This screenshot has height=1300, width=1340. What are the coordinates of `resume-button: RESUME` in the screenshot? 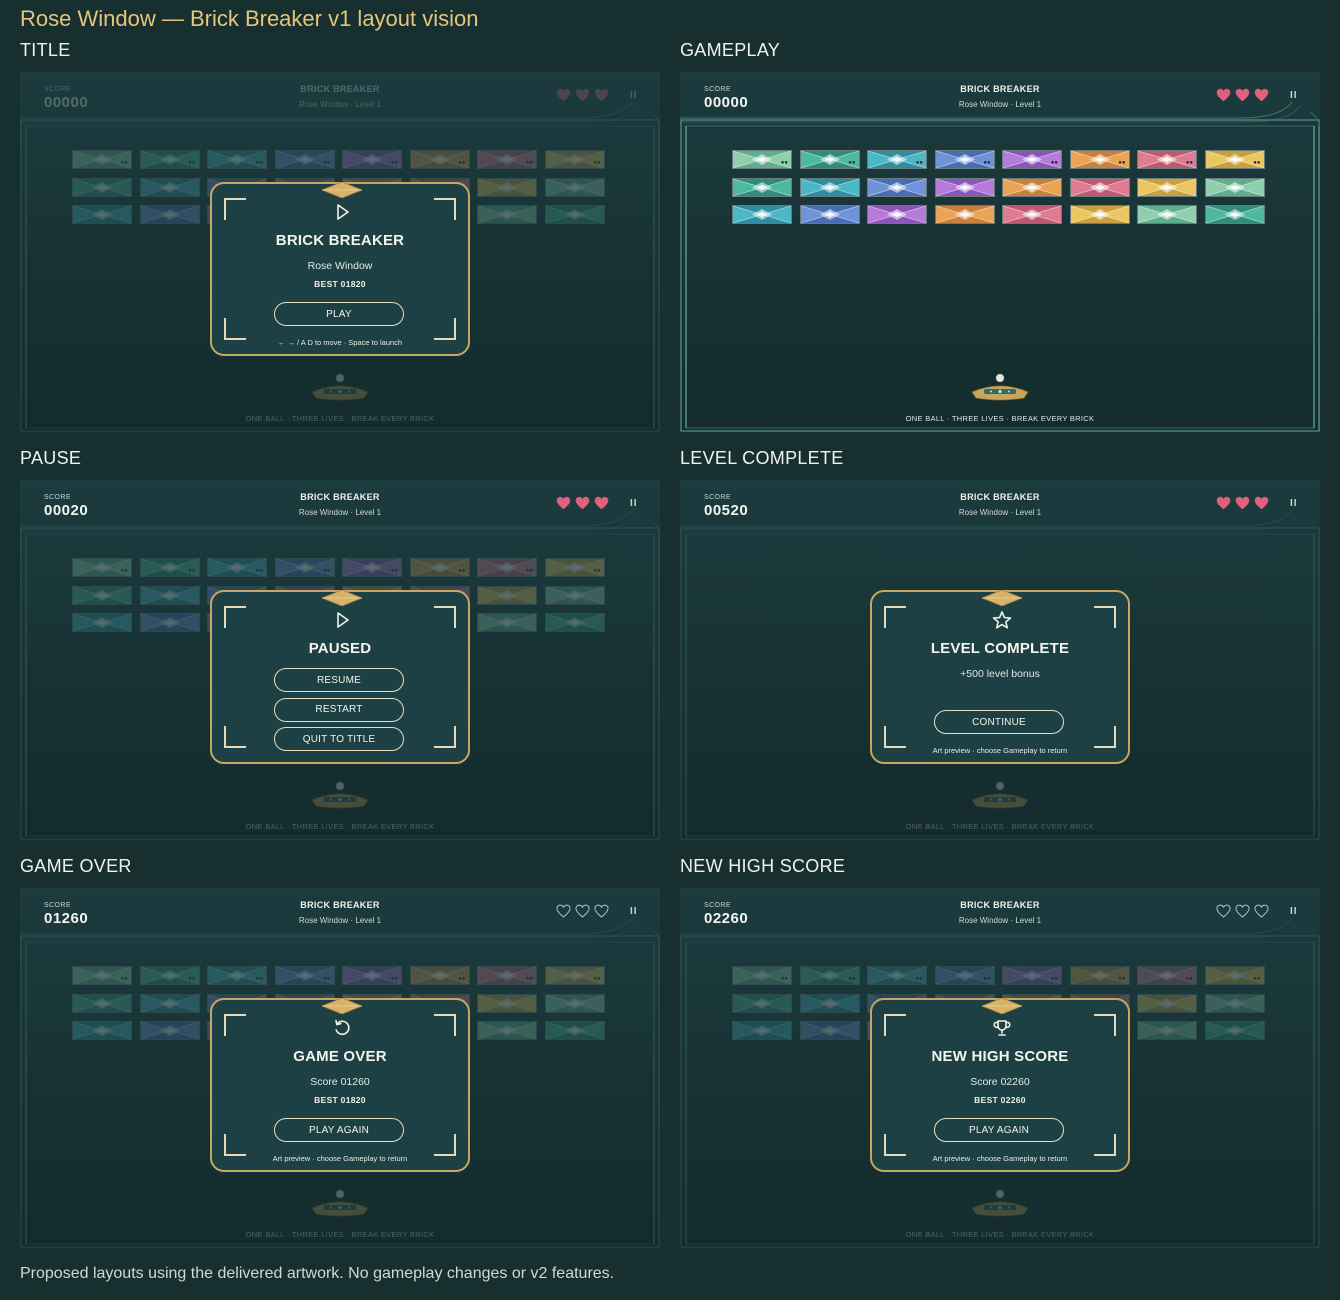 It's located at (339, 680).